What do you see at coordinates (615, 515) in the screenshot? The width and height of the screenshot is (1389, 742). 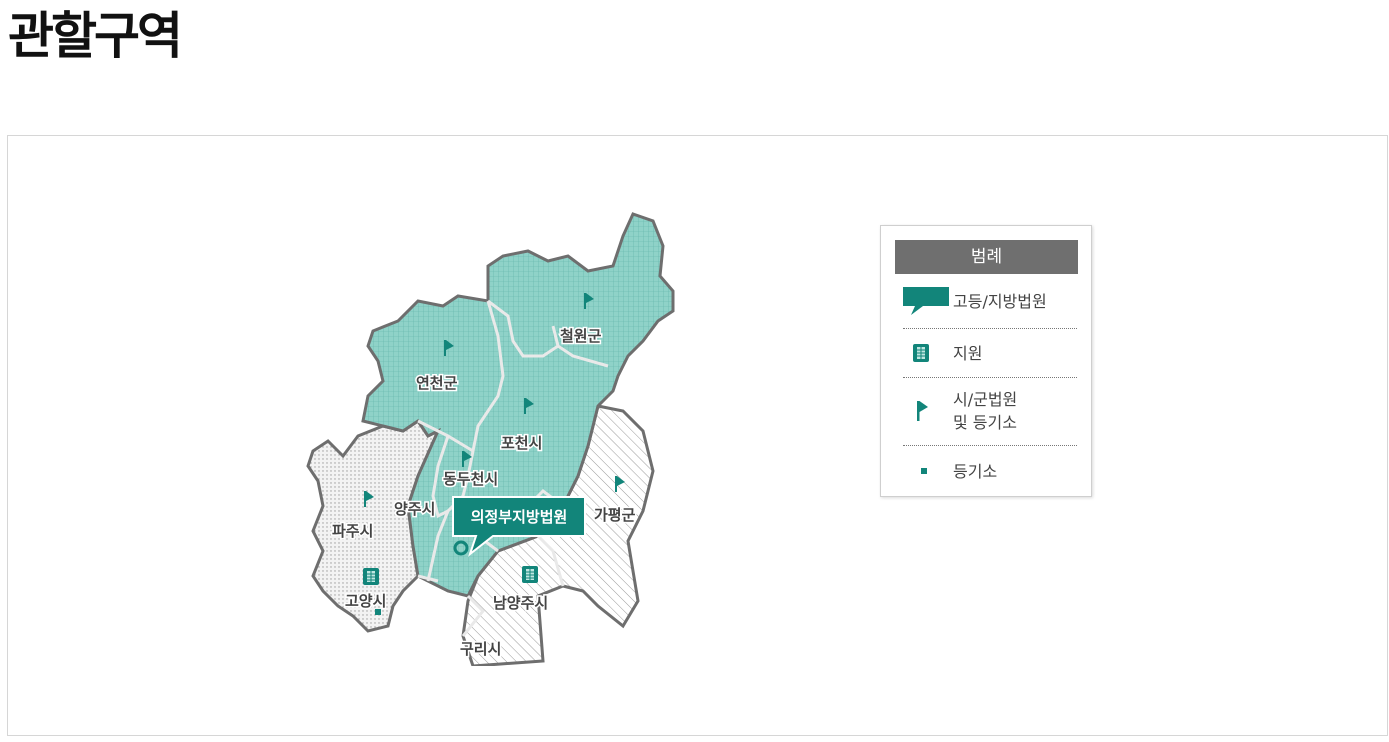 I see `region-label-gapyeong: 가평군` at bounding box center [615, 515].